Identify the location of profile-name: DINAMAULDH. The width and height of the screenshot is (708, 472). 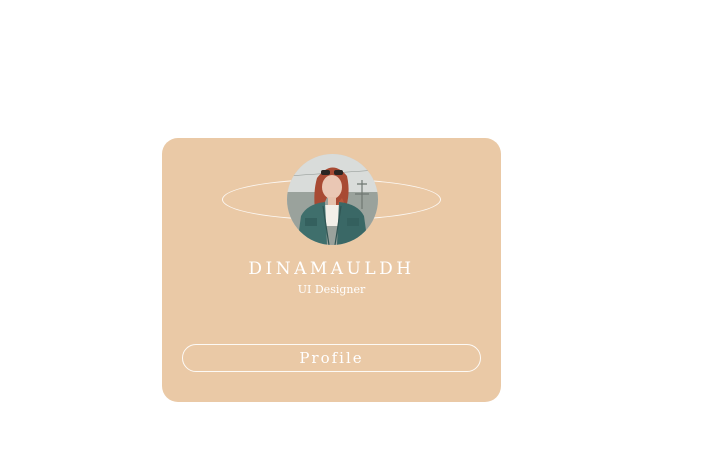
(331, 269).